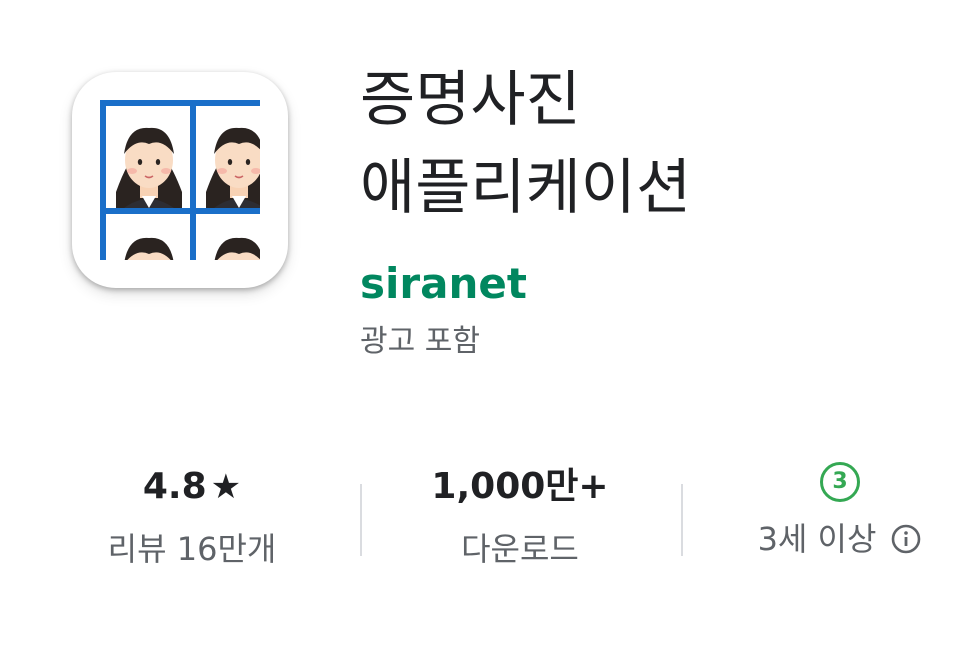  I want to click on age-rating-stat: 3 3세 이상, so click(840, 512).